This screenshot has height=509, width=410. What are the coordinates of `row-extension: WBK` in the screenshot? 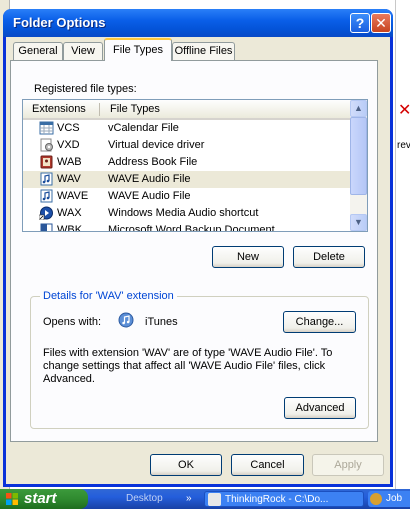 It's located at (70, 228).